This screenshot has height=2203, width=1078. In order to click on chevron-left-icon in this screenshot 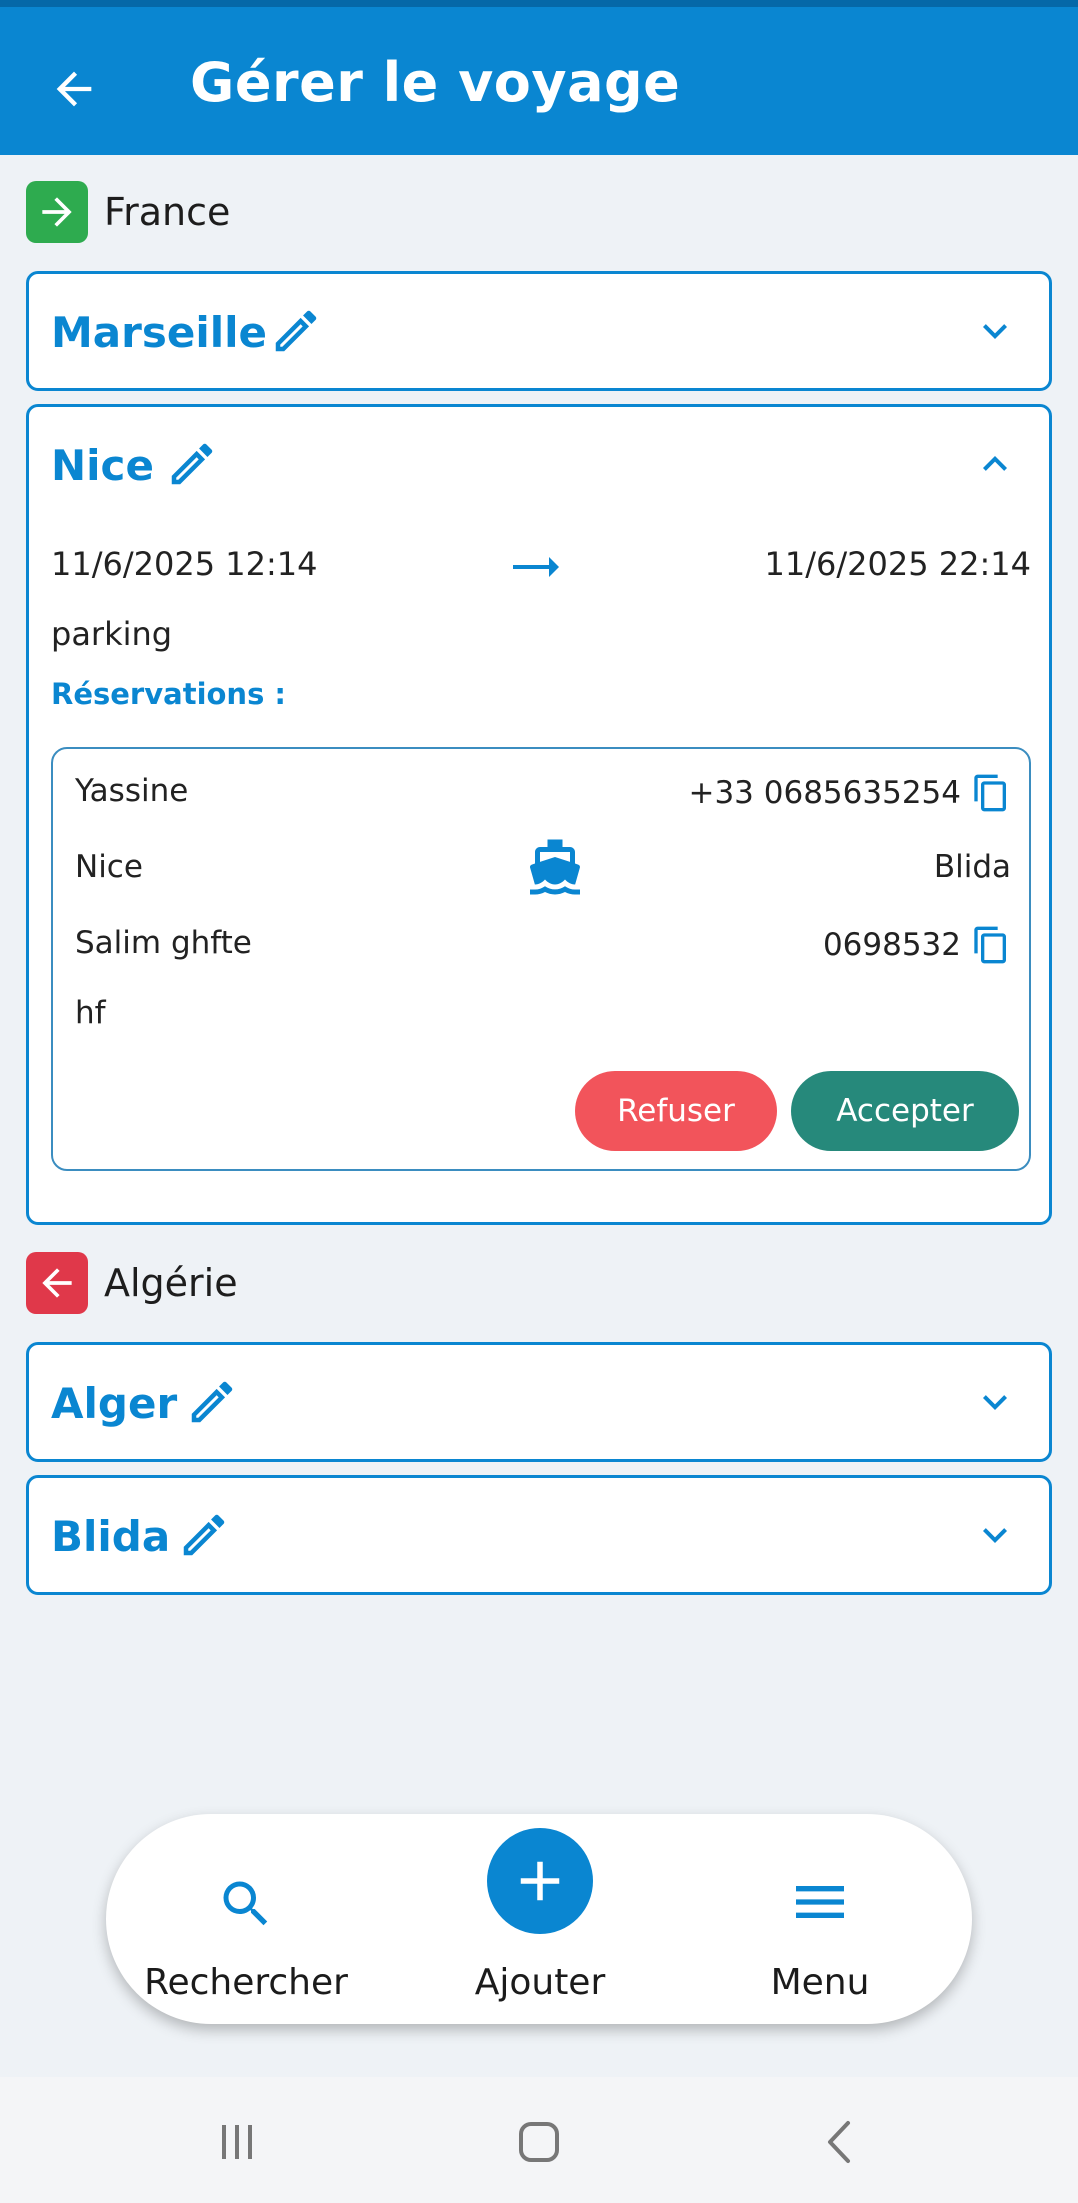, I will do `click(839, 2142)`.